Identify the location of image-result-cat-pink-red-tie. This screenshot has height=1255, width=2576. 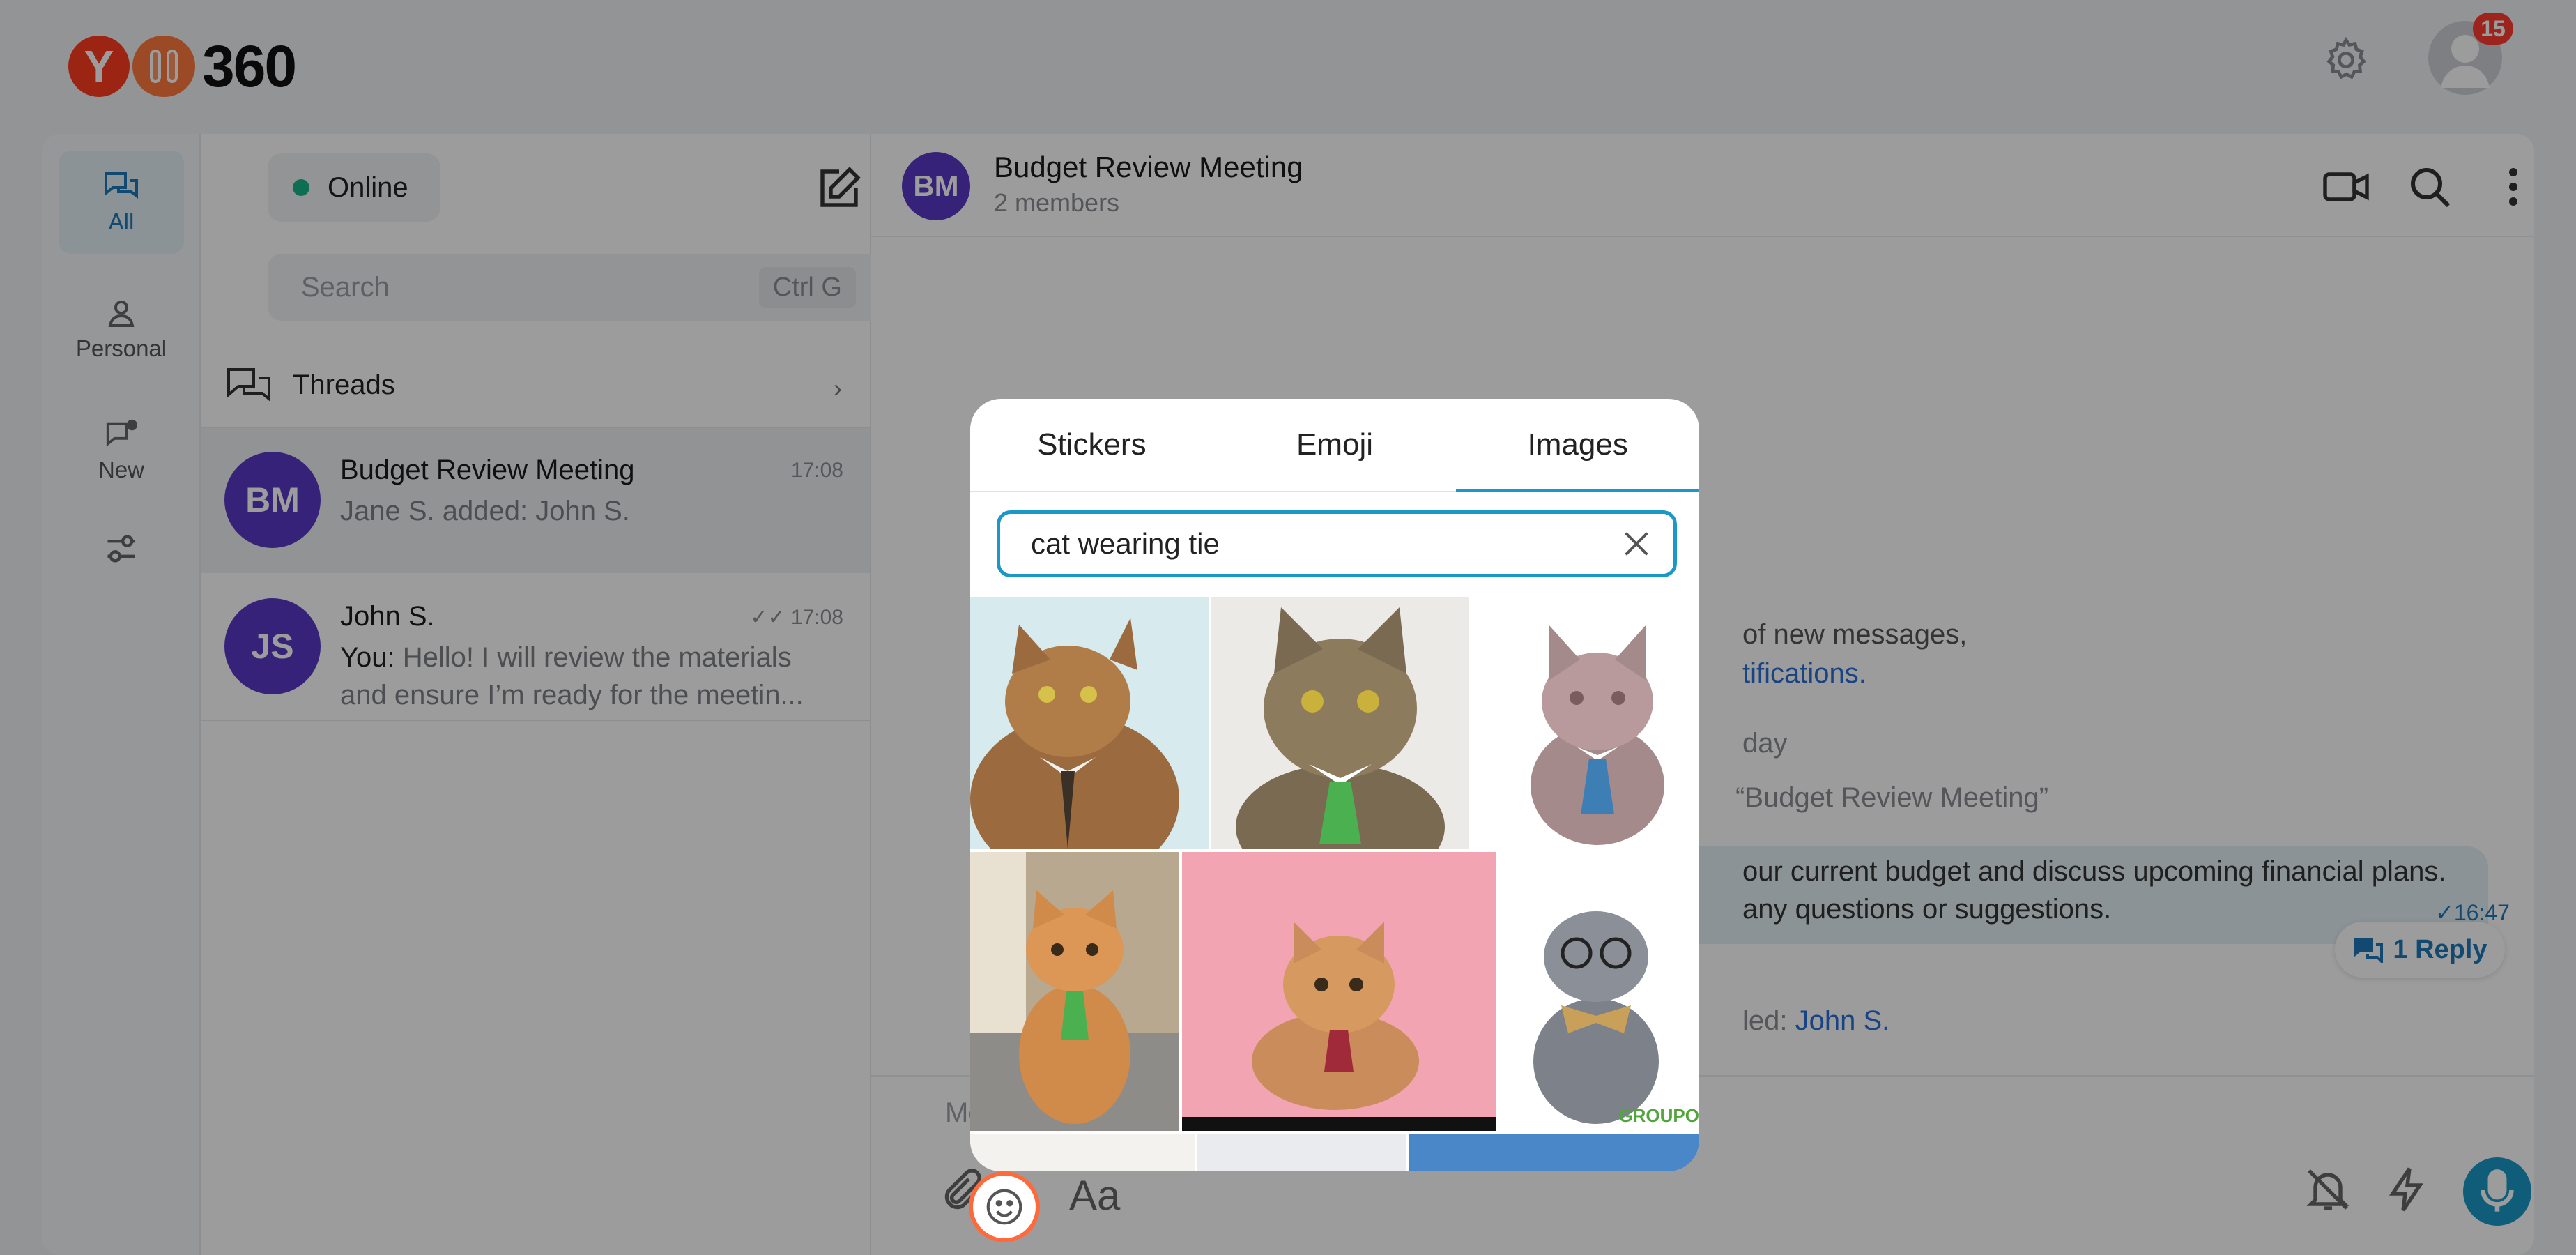
(1339, 991).